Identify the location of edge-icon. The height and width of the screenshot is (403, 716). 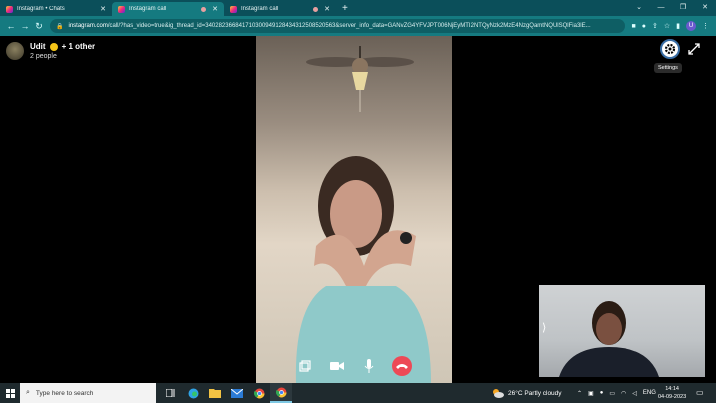
(193, 393).